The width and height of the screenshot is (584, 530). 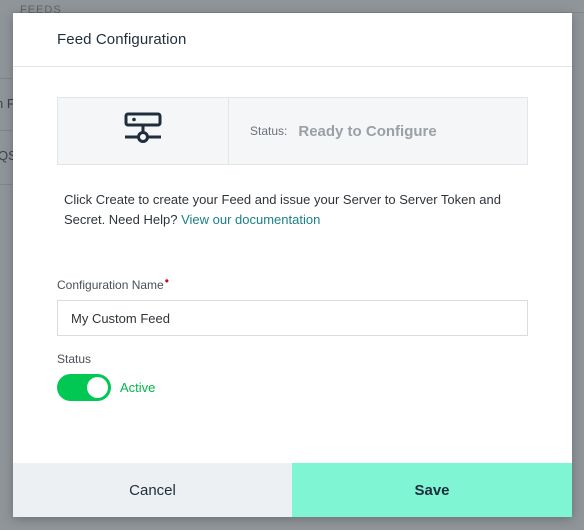 I want to click on status-value: Ready to Configure, so click(x=367, y=131).